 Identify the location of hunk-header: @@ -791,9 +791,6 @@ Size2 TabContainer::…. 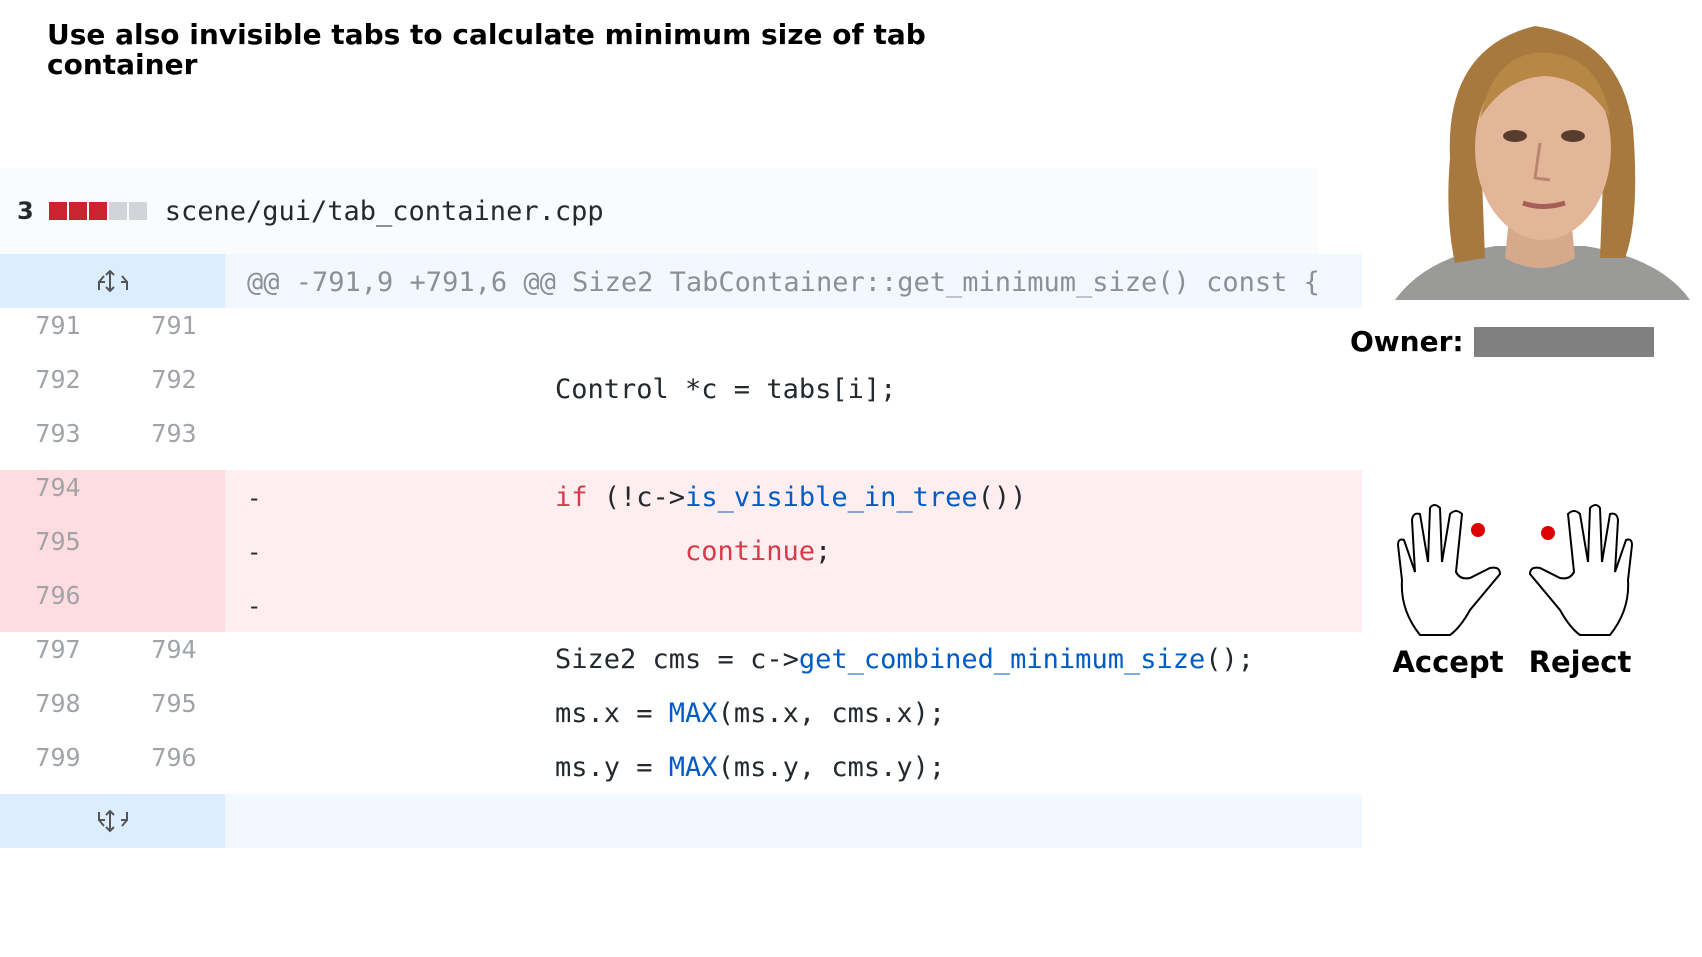
(681, 281).